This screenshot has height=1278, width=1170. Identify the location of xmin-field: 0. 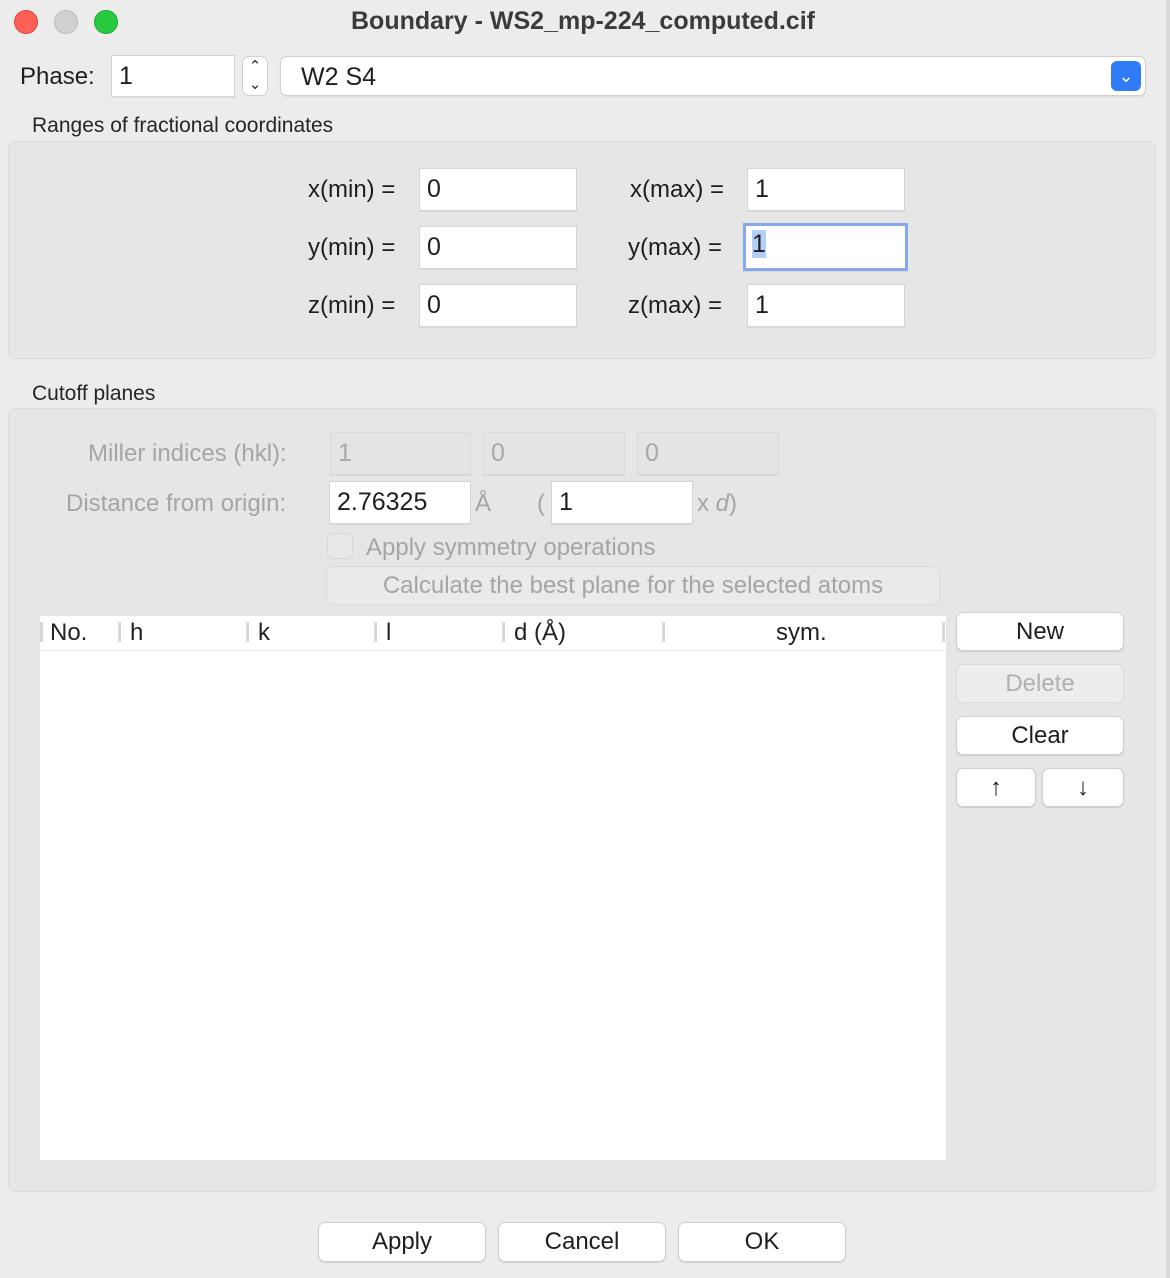
(498, 189).